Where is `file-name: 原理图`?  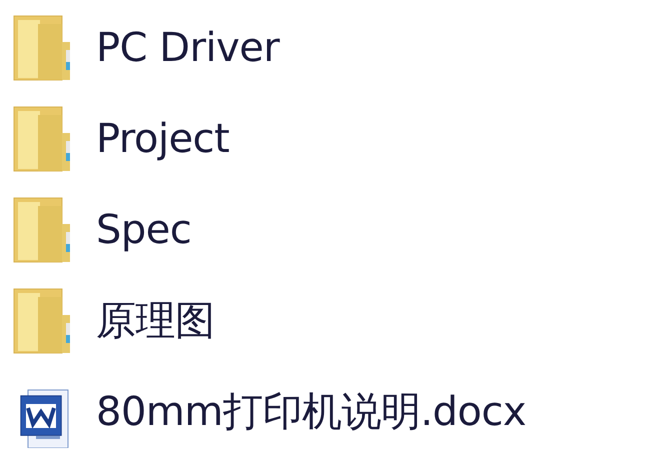 file-name: 原理图 is located at coordinates (155, 320).